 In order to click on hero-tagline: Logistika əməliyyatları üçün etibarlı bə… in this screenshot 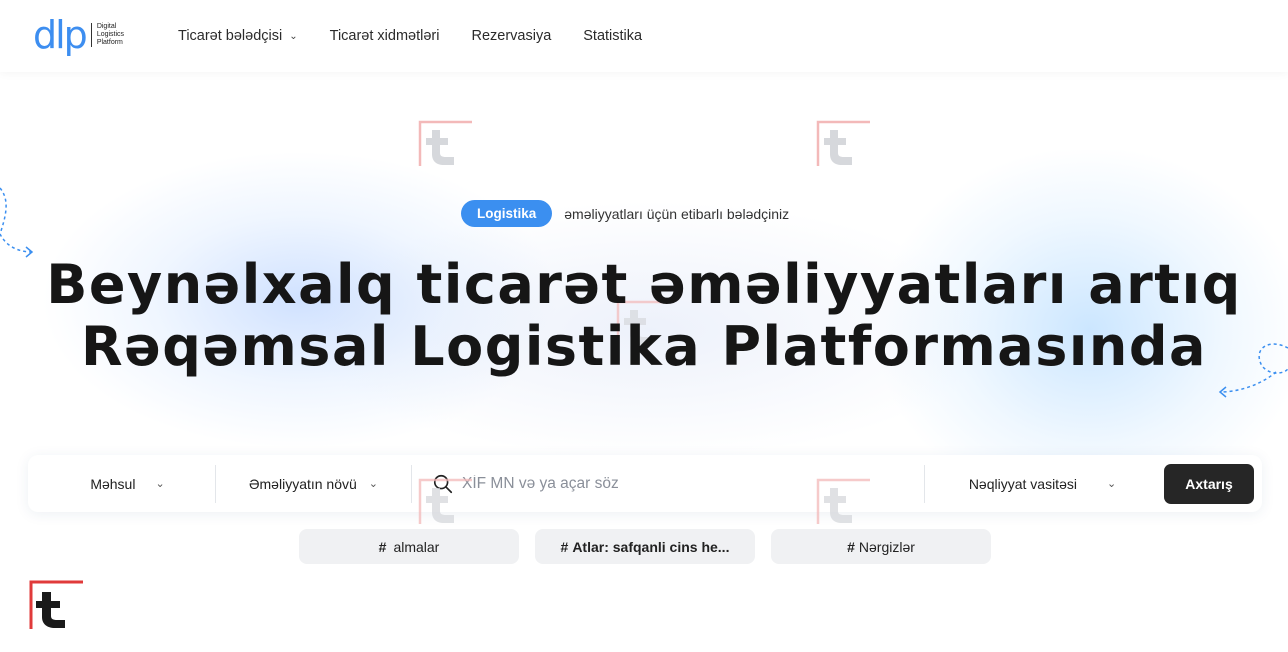, I will do `click(625, 213)`.